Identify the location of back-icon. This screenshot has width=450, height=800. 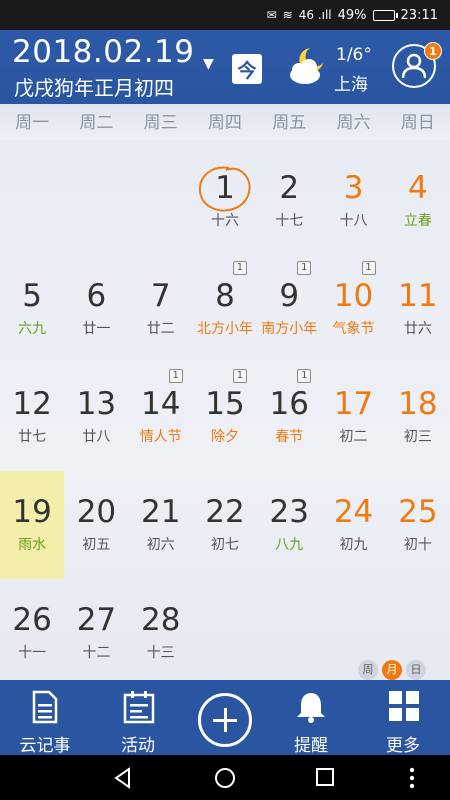
(123, 778).